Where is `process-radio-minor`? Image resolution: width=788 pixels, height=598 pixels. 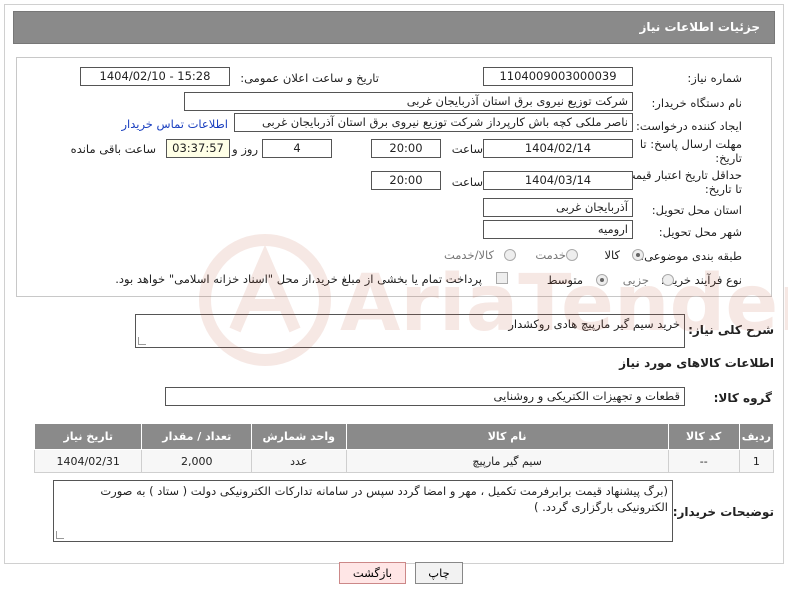 process-radio-minor is located at coordinates (668, 280).